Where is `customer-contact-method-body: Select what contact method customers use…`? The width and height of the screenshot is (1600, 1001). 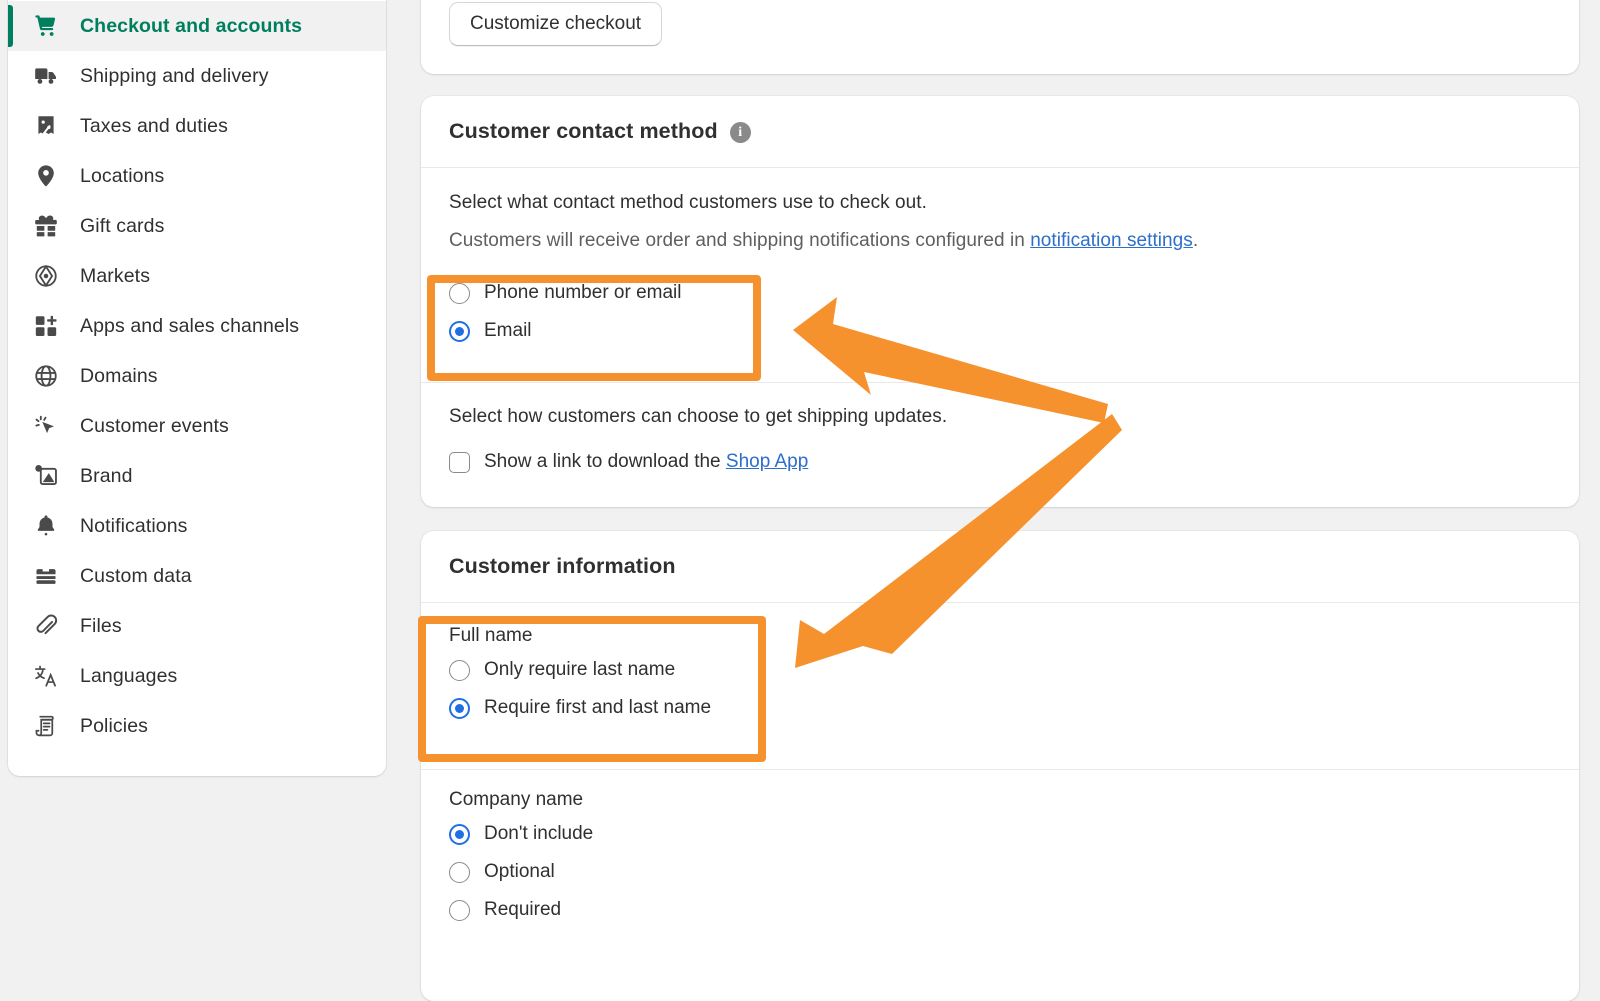
customer-contact-method-body: Select what contact method customers use… is located at coordinates (1000, 259).